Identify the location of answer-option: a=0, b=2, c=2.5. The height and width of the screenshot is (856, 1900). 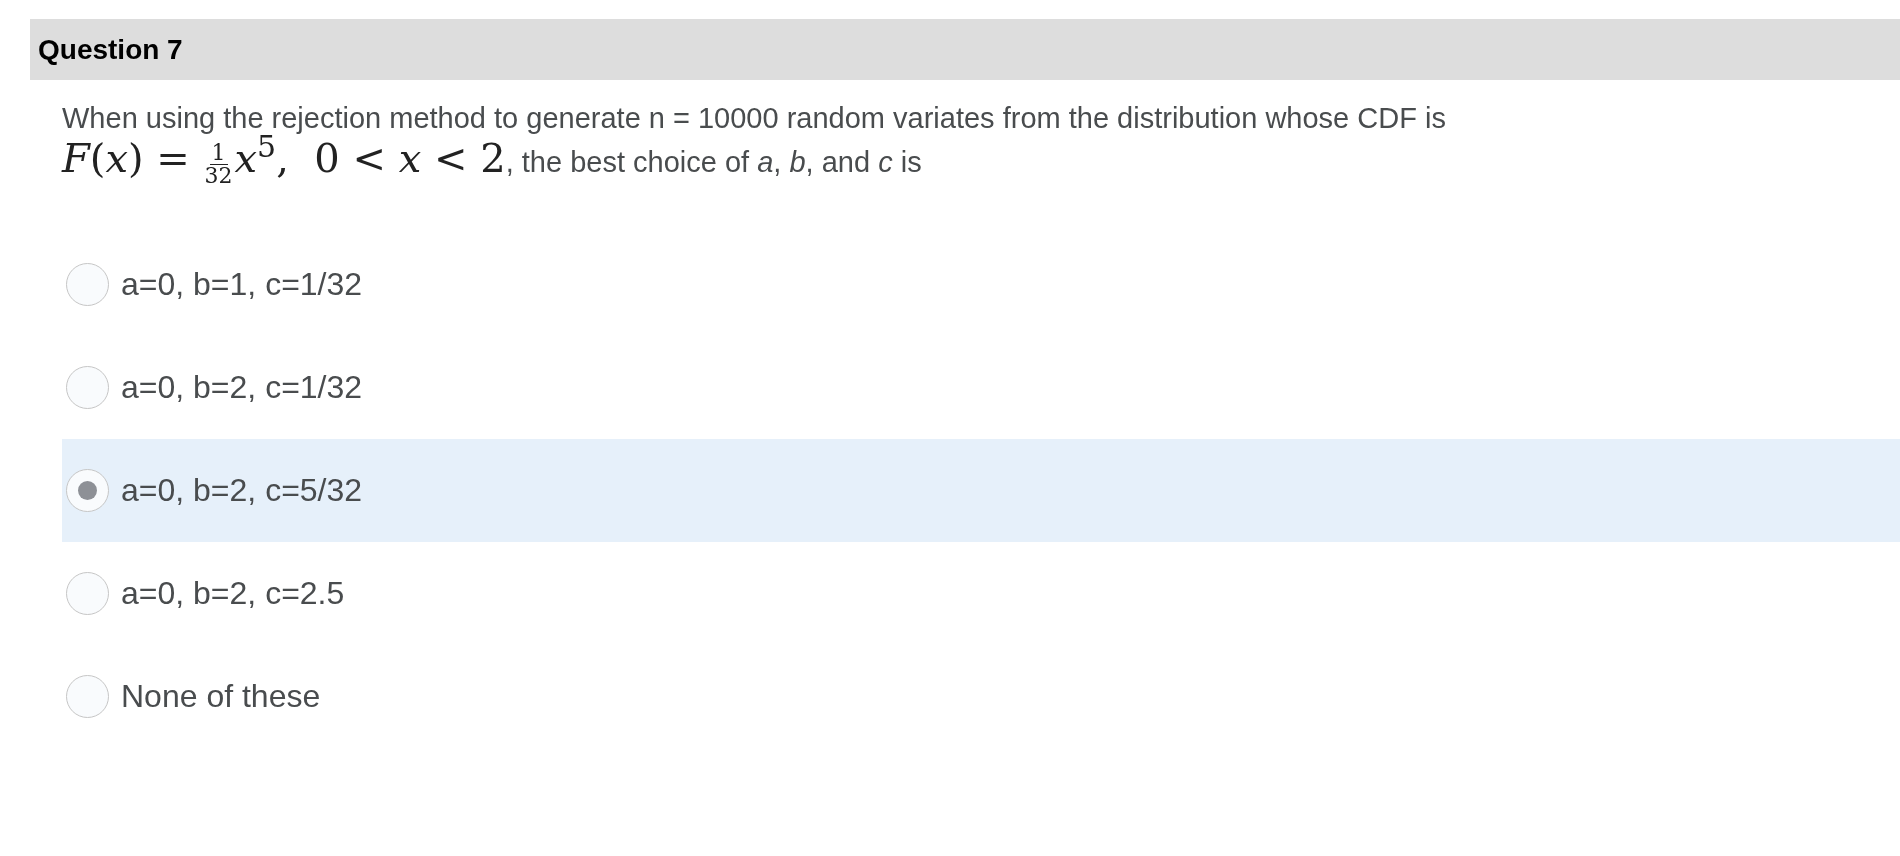
(981, 593).